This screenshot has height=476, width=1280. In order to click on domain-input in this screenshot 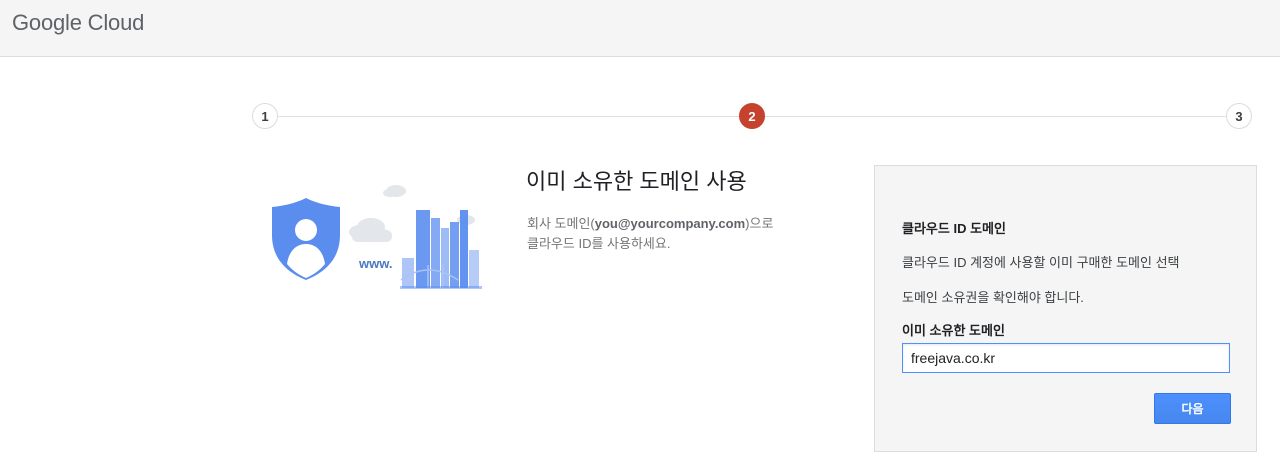, I will do `click(1066, 358)`.